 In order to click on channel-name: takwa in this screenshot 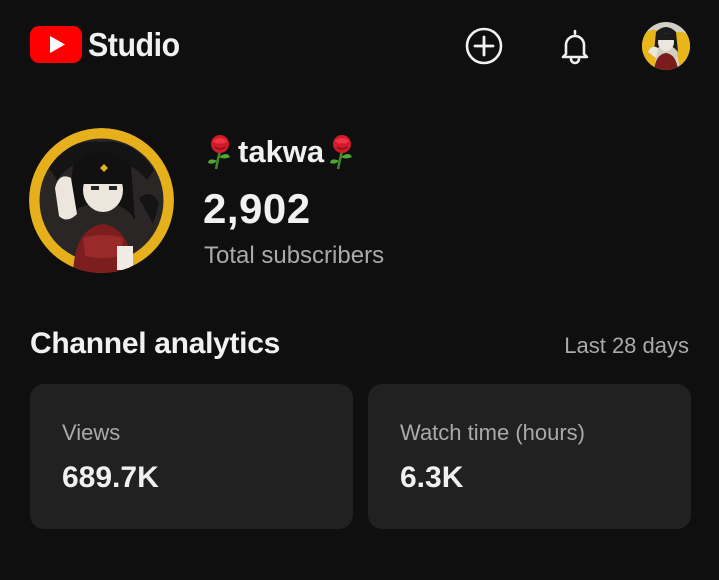, I will do `click(281, 152)`.